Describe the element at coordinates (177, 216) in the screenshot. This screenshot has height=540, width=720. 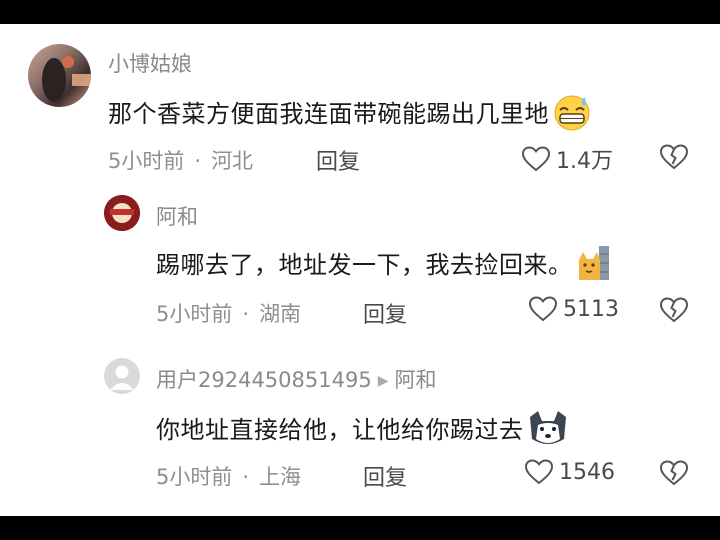
I see `username: 阿和` at that location.